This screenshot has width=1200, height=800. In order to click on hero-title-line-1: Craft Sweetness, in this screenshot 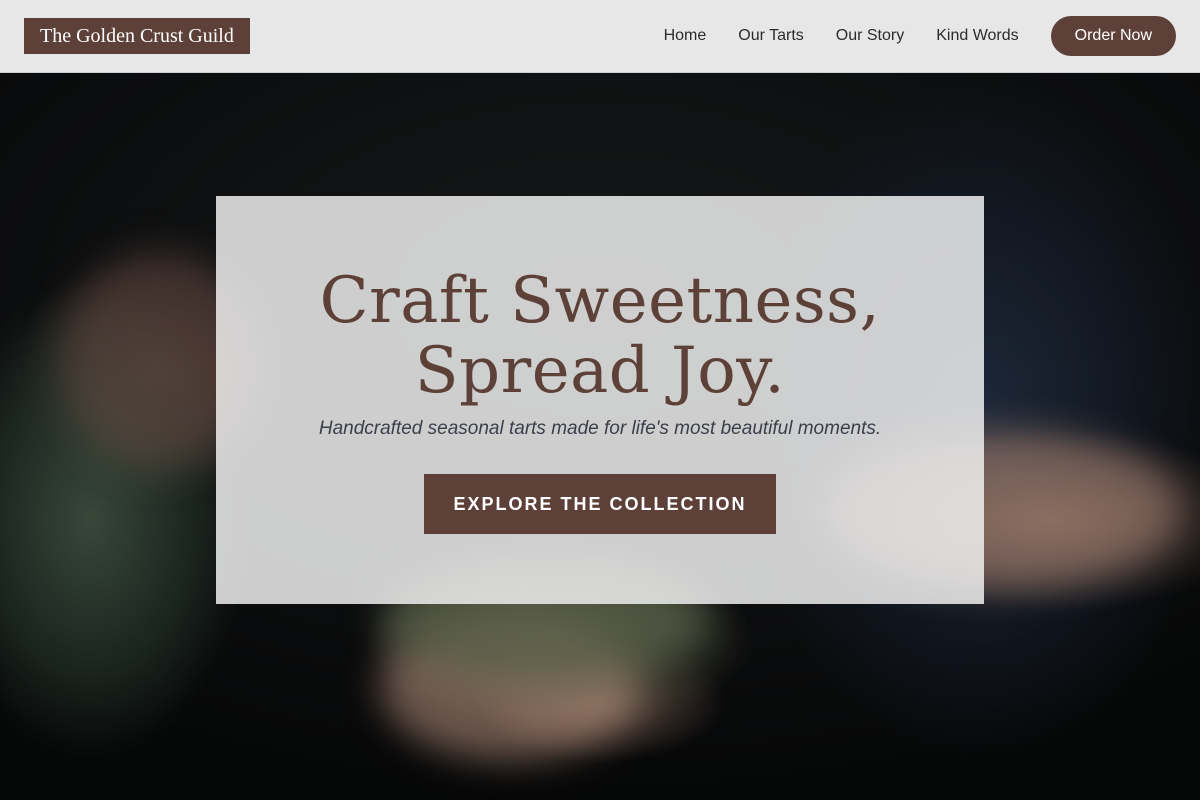, I will do `click(600, 301)`.